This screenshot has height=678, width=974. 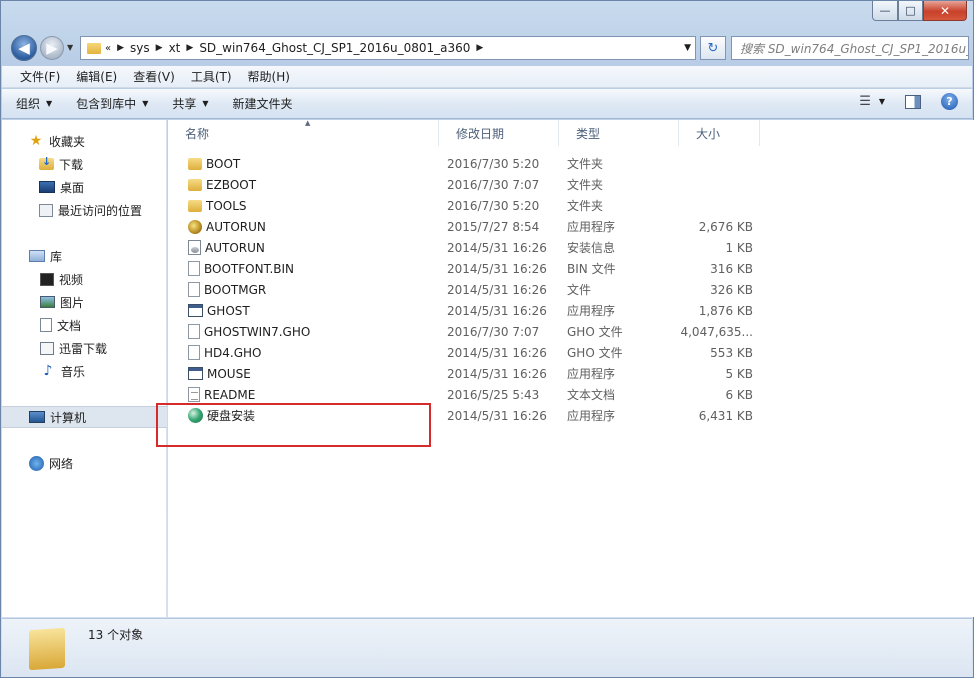 What do you see at coordinates (154, 76) in the screenshot?
I see `menu-view: 查看(V)` at bounding box center [154, 76].